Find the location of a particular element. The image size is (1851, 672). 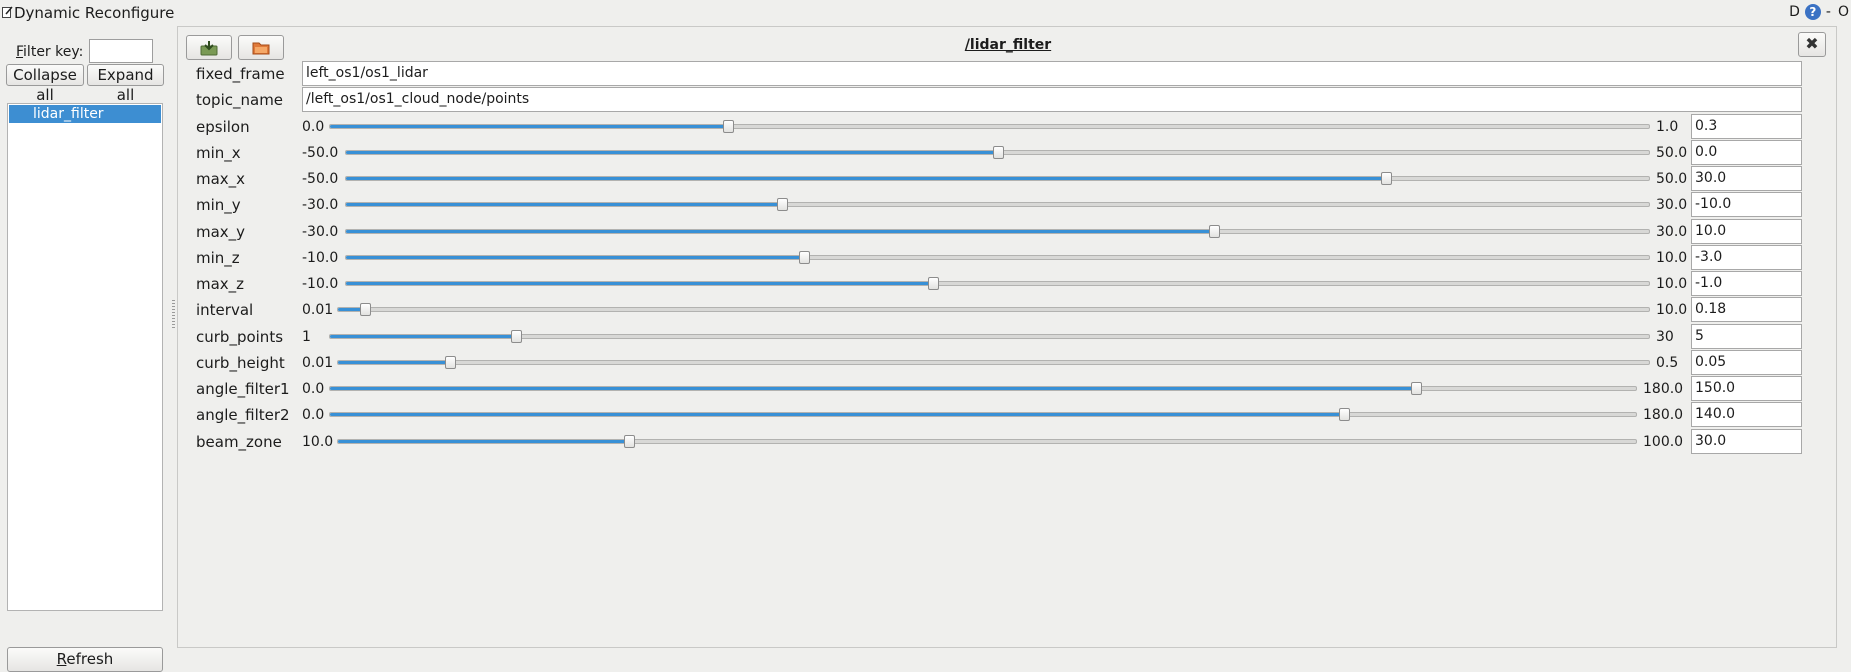

param-row-min_z: min_z -10.0 10.0 -3.0 is located at coordinates (1008, 257).